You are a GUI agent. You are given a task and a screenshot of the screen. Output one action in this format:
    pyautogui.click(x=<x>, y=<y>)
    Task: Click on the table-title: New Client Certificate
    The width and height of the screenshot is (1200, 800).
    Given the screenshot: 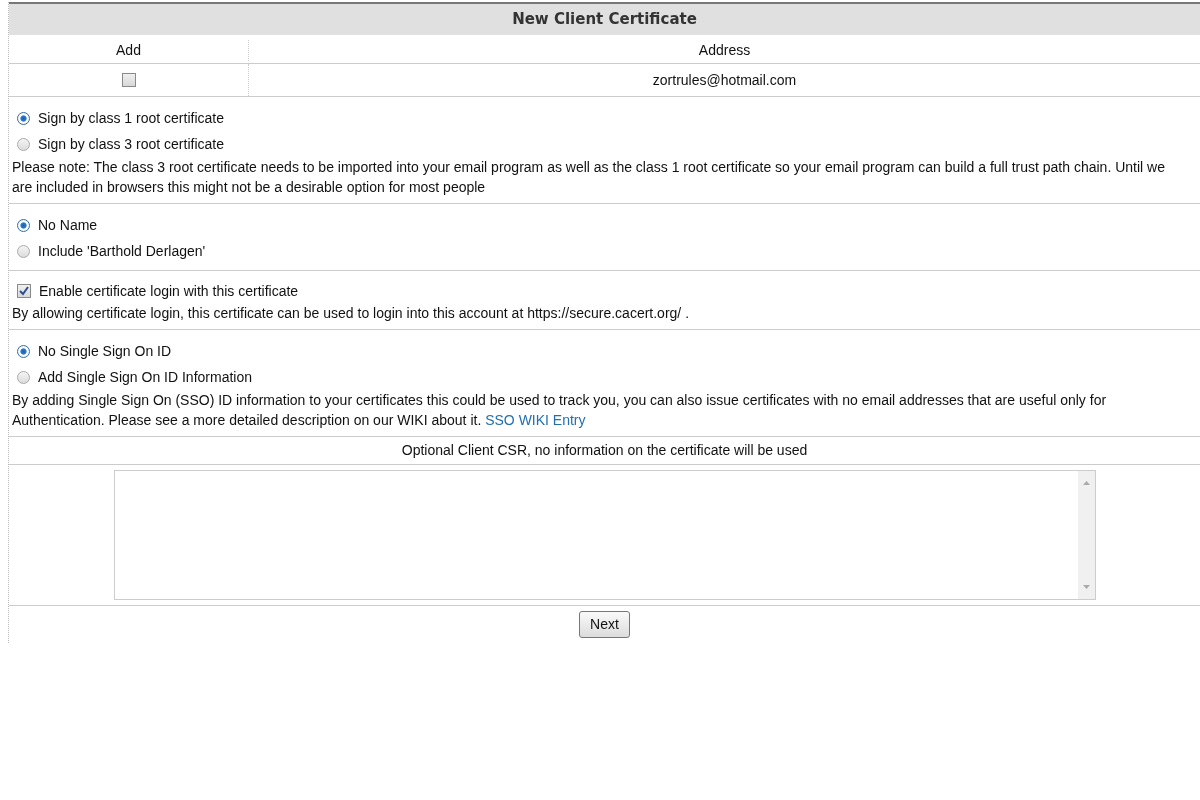 What is the action you would take?
    pyautogui.click(x=604, y=18)
    